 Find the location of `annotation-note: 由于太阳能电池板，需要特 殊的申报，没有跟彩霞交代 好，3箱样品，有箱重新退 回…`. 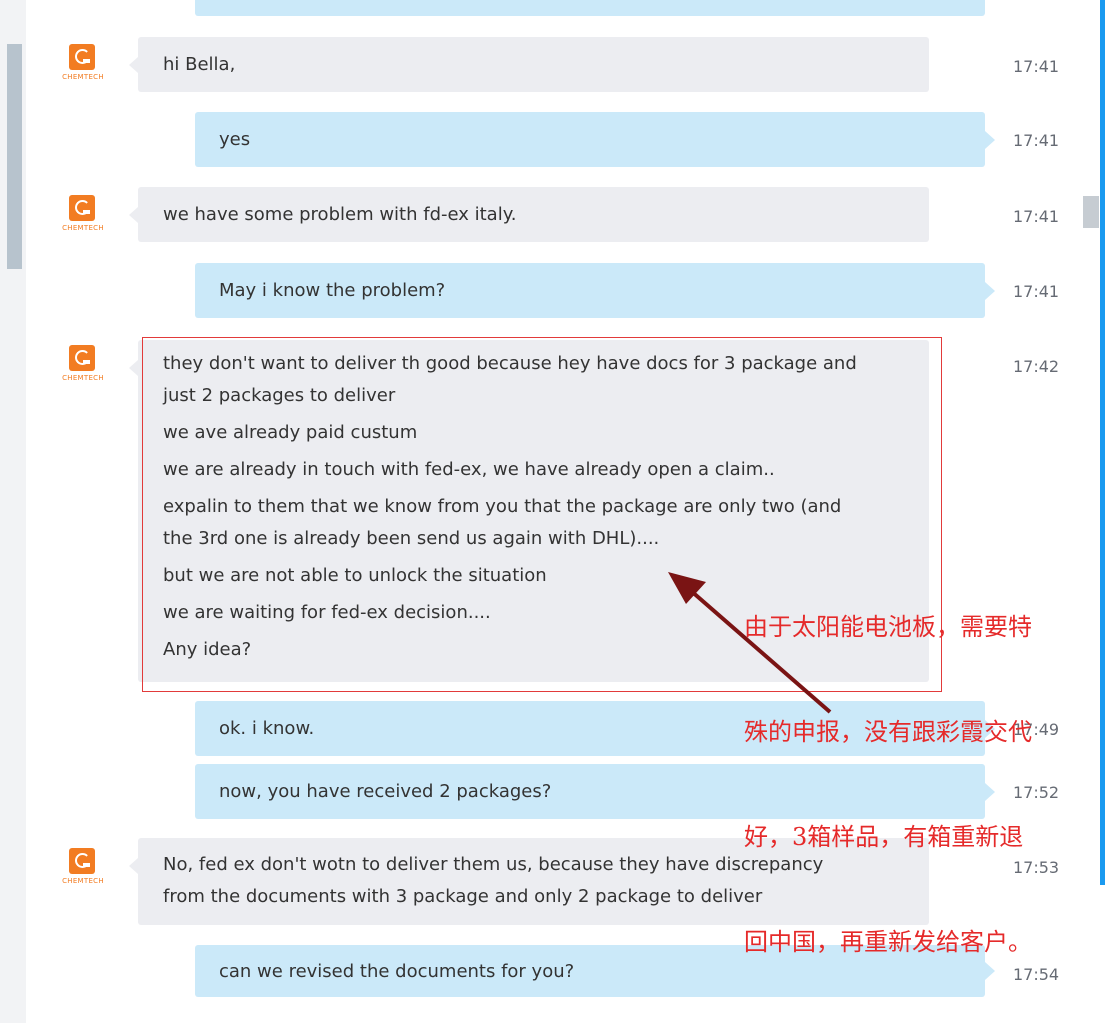

annotation-note: 由于太阳能电池板，需要特 殊的申报，没有跟彩霞交代 好，3箱样品，有箱重新退 回… is located at coordinates (924, 767).